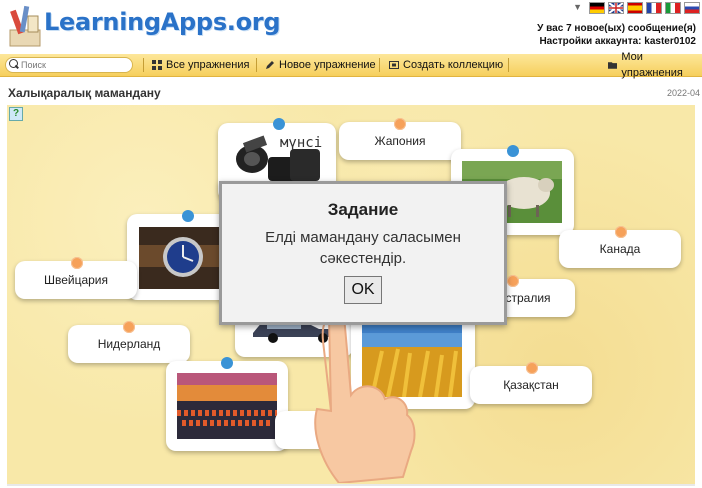  What do you see at coordinates (162, 22) in the screenshot?
I see `logo: LearningApps.org` at bounding box center [162, 22].